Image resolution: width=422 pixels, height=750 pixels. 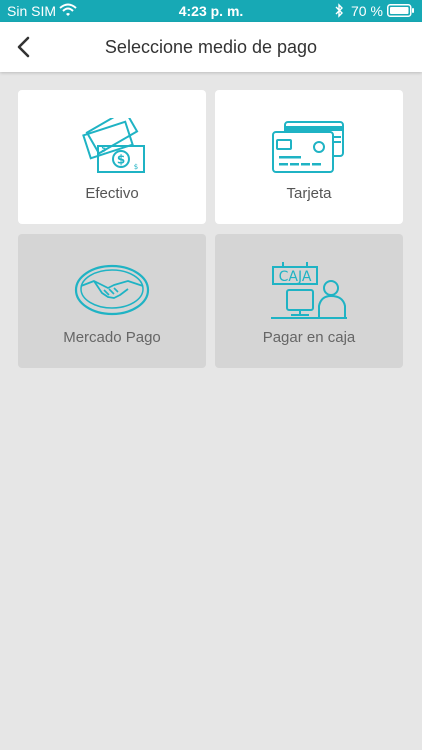 What do you see at coordinates (339, 12) in the screenshot?
I see `bluetooth-icon` at bounding box center [339, 12].